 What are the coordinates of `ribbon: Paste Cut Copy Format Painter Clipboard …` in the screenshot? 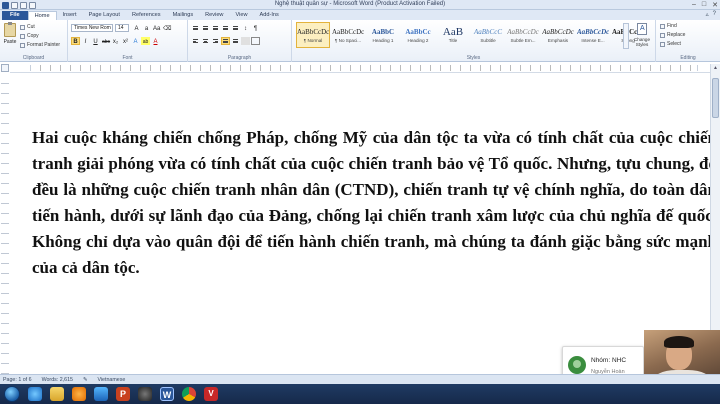 It's located at (360, 41).